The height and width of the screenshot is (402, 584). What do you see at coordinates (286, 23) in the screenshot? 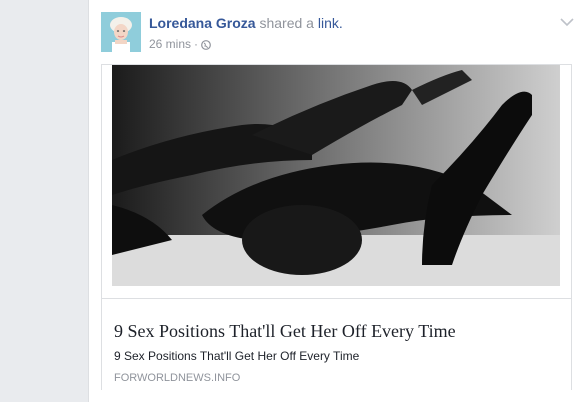
I see `action-text: shared a` at bounding box center [286, 23].